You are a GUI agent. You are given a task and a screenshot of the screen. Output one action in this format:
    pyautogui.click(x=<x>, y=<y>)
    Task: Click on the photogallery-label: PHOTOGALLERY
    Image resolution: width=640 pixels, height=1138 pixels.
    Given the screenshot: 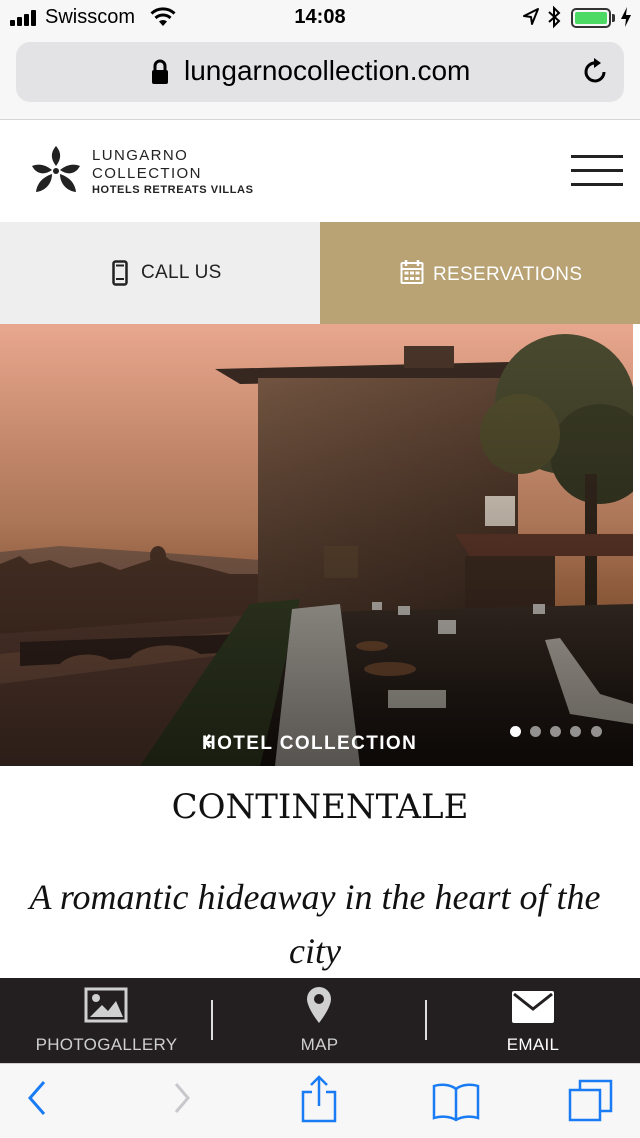 What is the action you would take?
    pyautogui.click(x=106, y=1044)
    